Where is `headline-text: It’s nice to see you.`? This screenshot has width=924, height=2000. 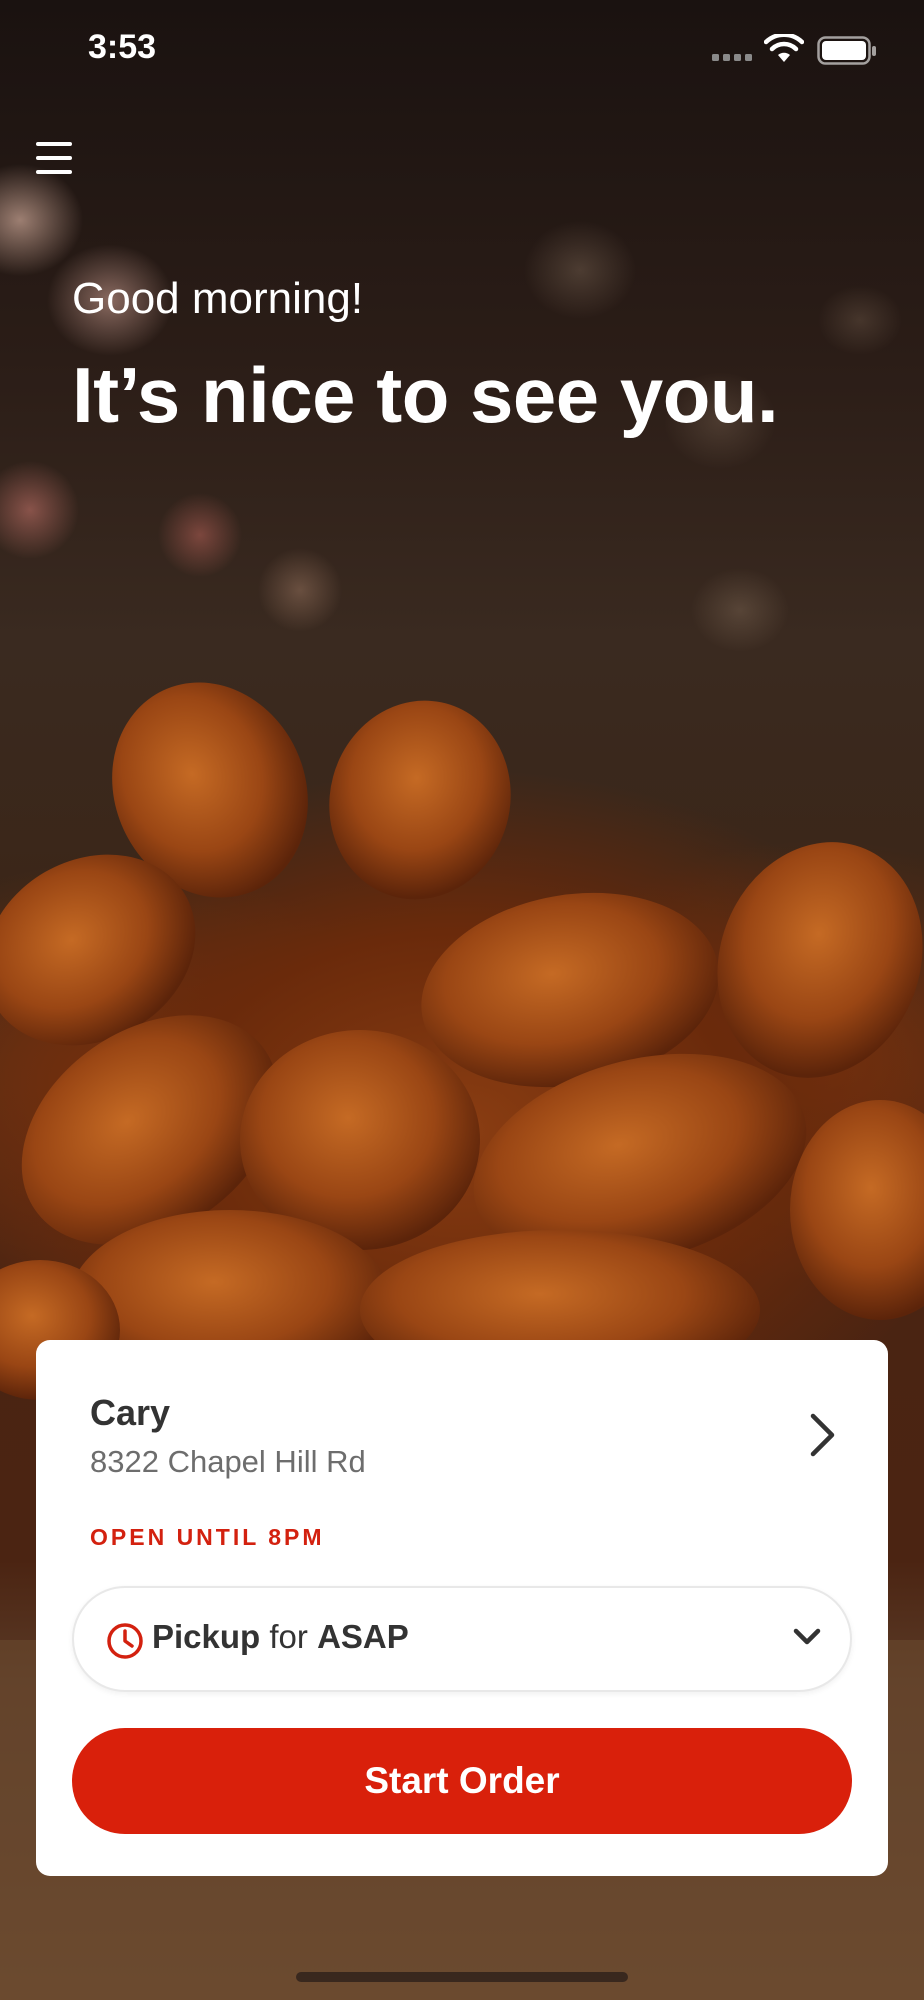 headline-text: It’s nice to see you. is located at coordinates (425, 395).